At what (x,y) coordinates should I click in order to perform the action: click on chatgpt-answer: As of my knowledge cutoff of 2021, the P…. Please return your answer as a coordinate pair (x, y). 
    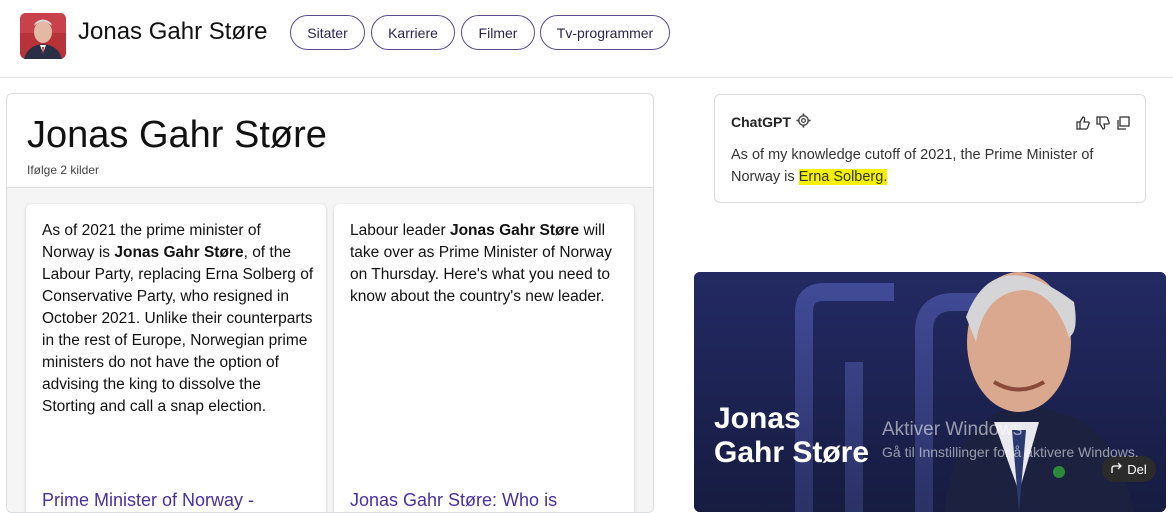
    Looking at the image, I should click on (912, 166).